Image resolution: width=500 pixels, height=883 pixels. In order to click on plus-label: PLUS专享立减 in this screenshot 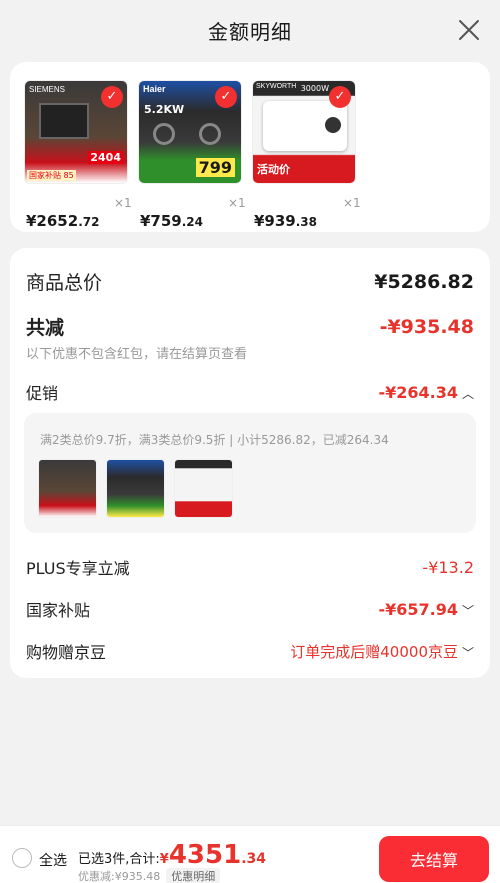, I will do `click(78, 568)`.